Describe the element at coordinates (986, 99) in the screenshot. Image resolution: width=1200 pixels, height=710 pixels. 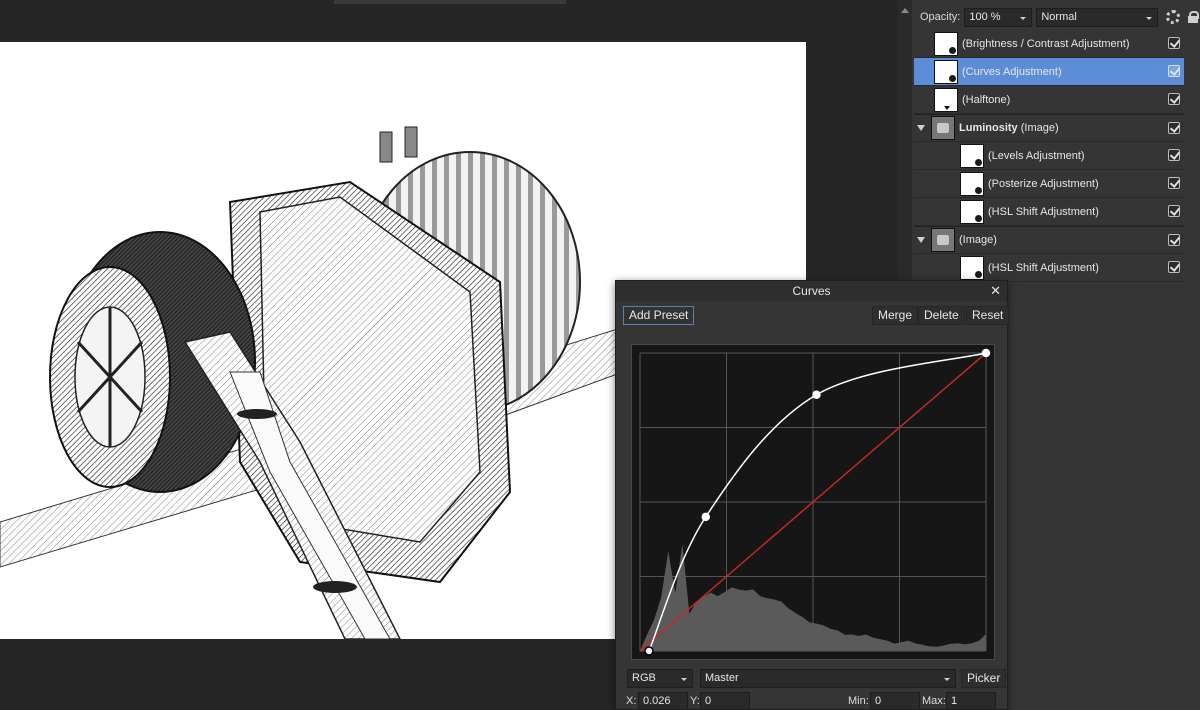
I see `layer-name: (Halftone)` at that location.